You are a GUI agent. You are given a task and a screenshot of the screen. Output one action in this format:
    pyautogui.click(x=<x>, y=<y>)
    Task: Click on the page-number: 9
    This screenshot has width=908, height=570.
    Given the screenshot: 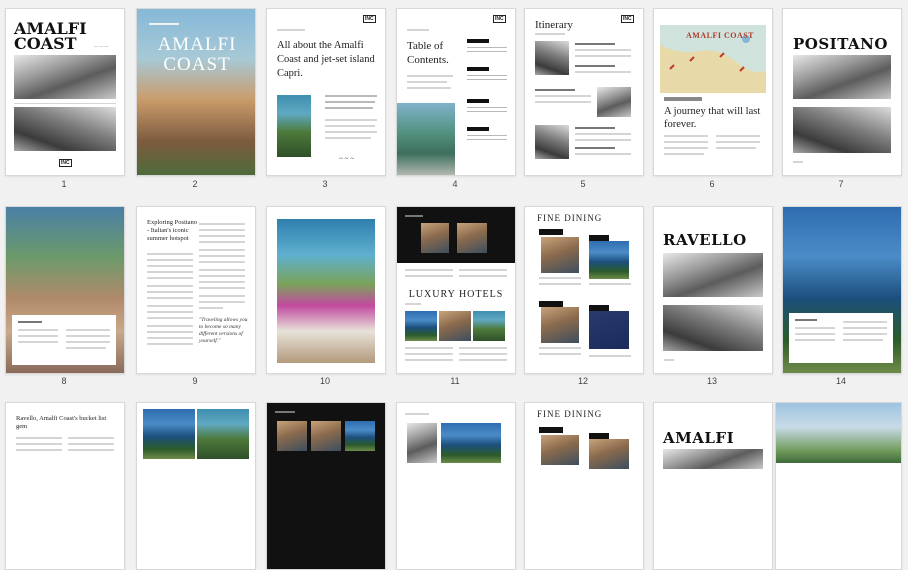 What is the action you would take?
    pyautogui.click(x=195, y=381)
    